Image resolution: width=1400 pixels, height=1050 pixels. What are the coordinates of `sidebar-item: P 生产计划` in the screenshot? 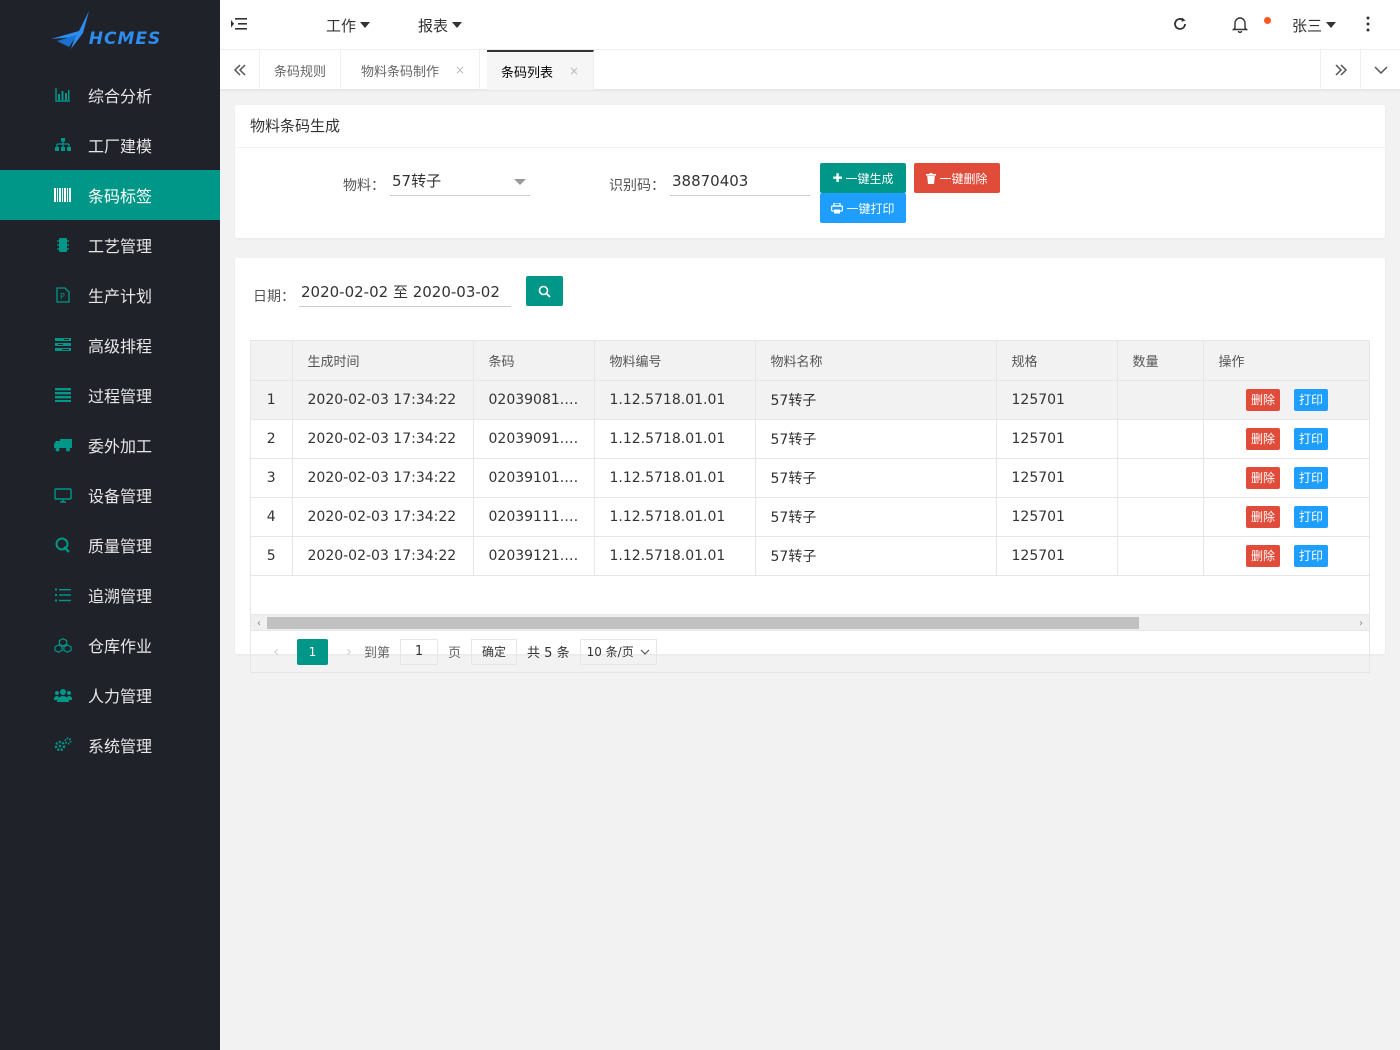 It's located at (110, 295).